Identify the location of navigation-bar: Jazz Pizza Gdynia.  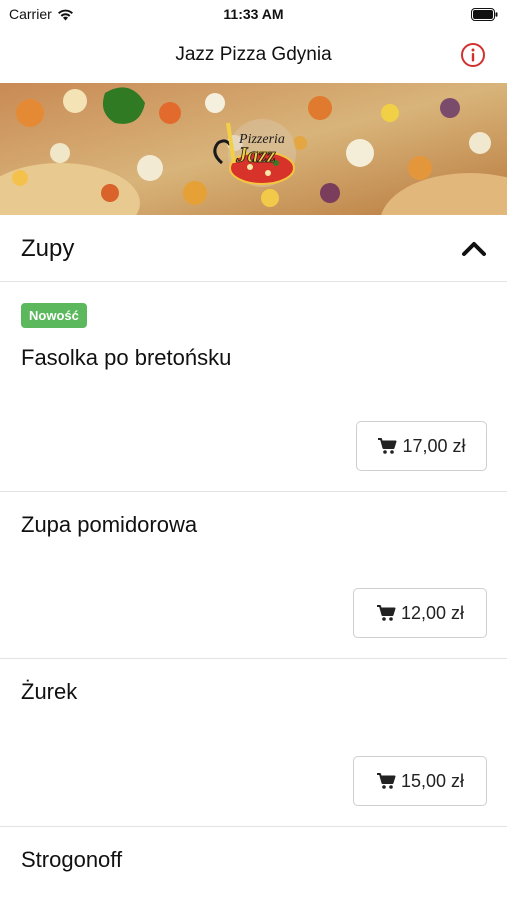
(253, 56).